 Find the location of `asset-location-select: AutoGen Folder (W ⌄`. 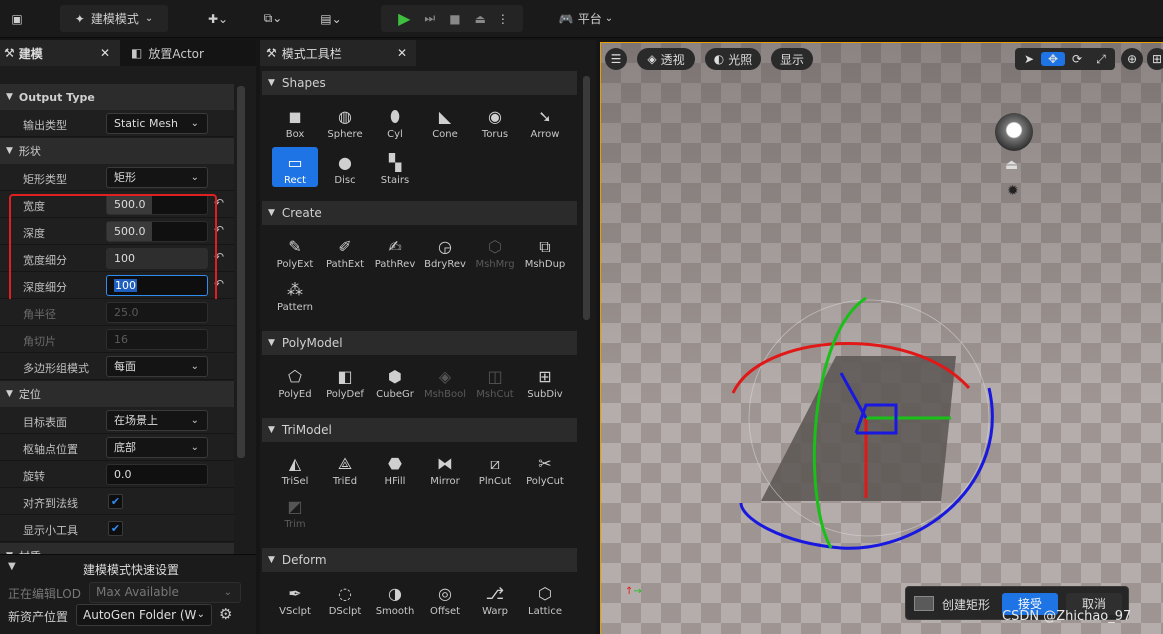

asset-location-select: AutoGen Folder (W ⌄ is located at coordinates (144, 615).